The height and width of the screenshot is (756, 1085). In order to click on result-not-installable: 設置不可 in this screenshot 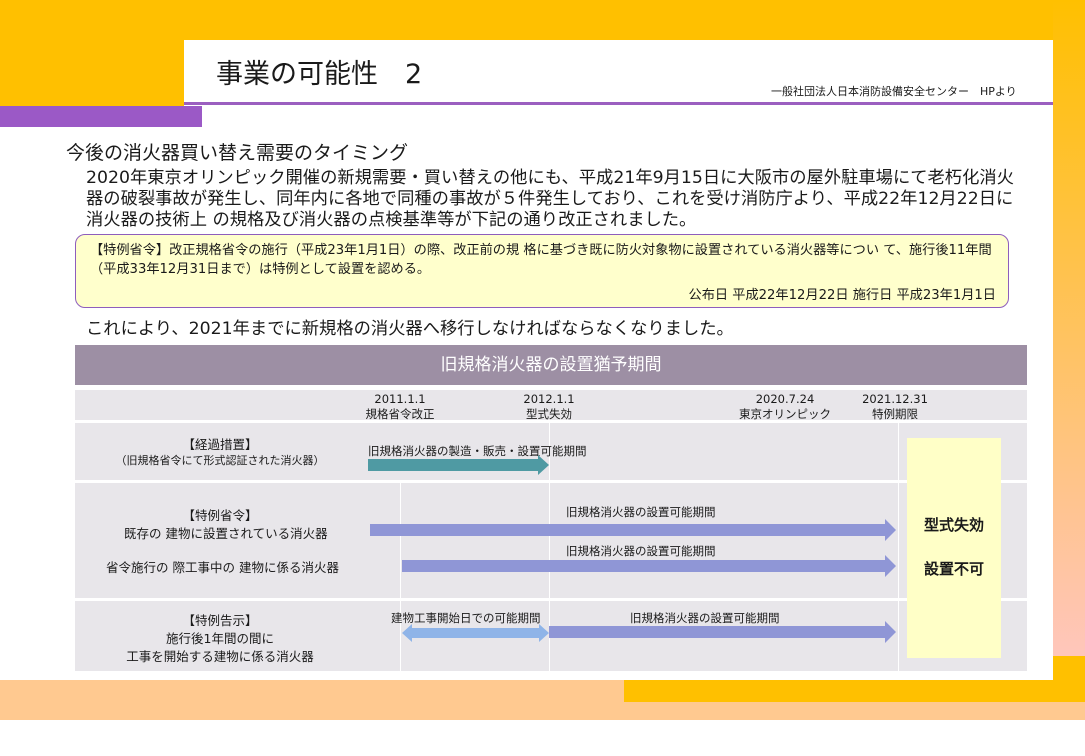, I will do `click(953, 569)`.